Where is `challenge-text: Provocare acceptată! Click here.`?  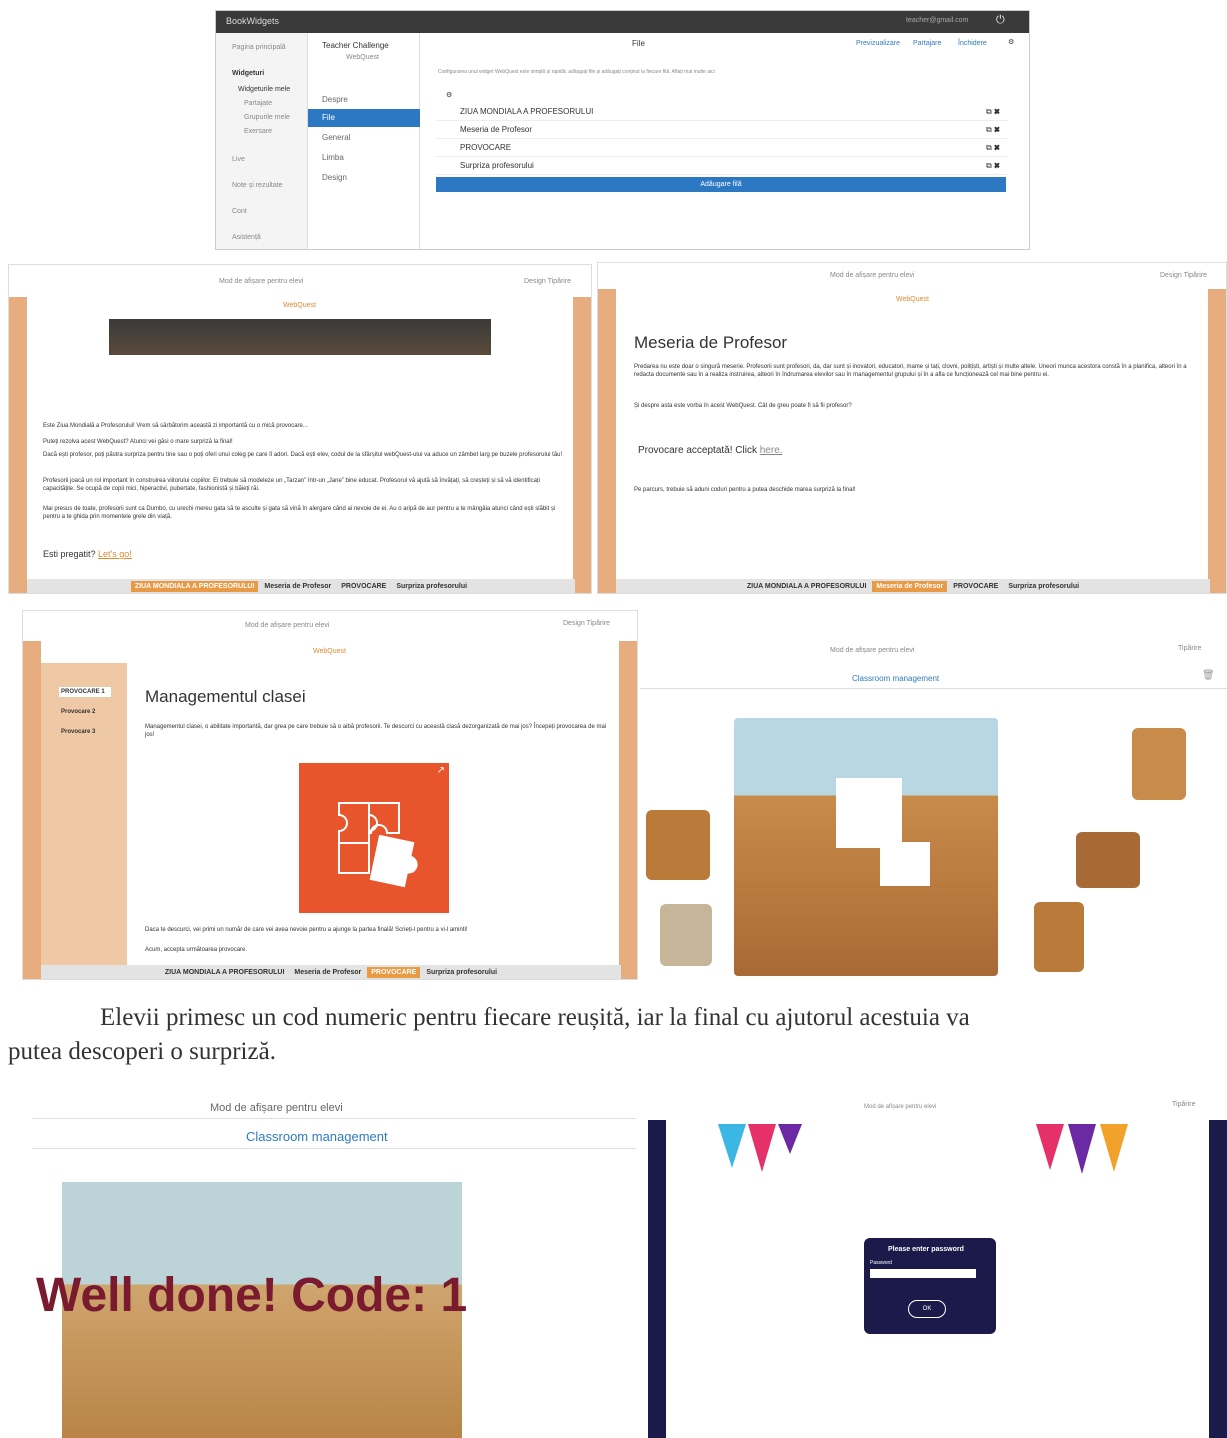 challenge-text: Provocare acceptată! Click here. is located at coordinates (710, 450).